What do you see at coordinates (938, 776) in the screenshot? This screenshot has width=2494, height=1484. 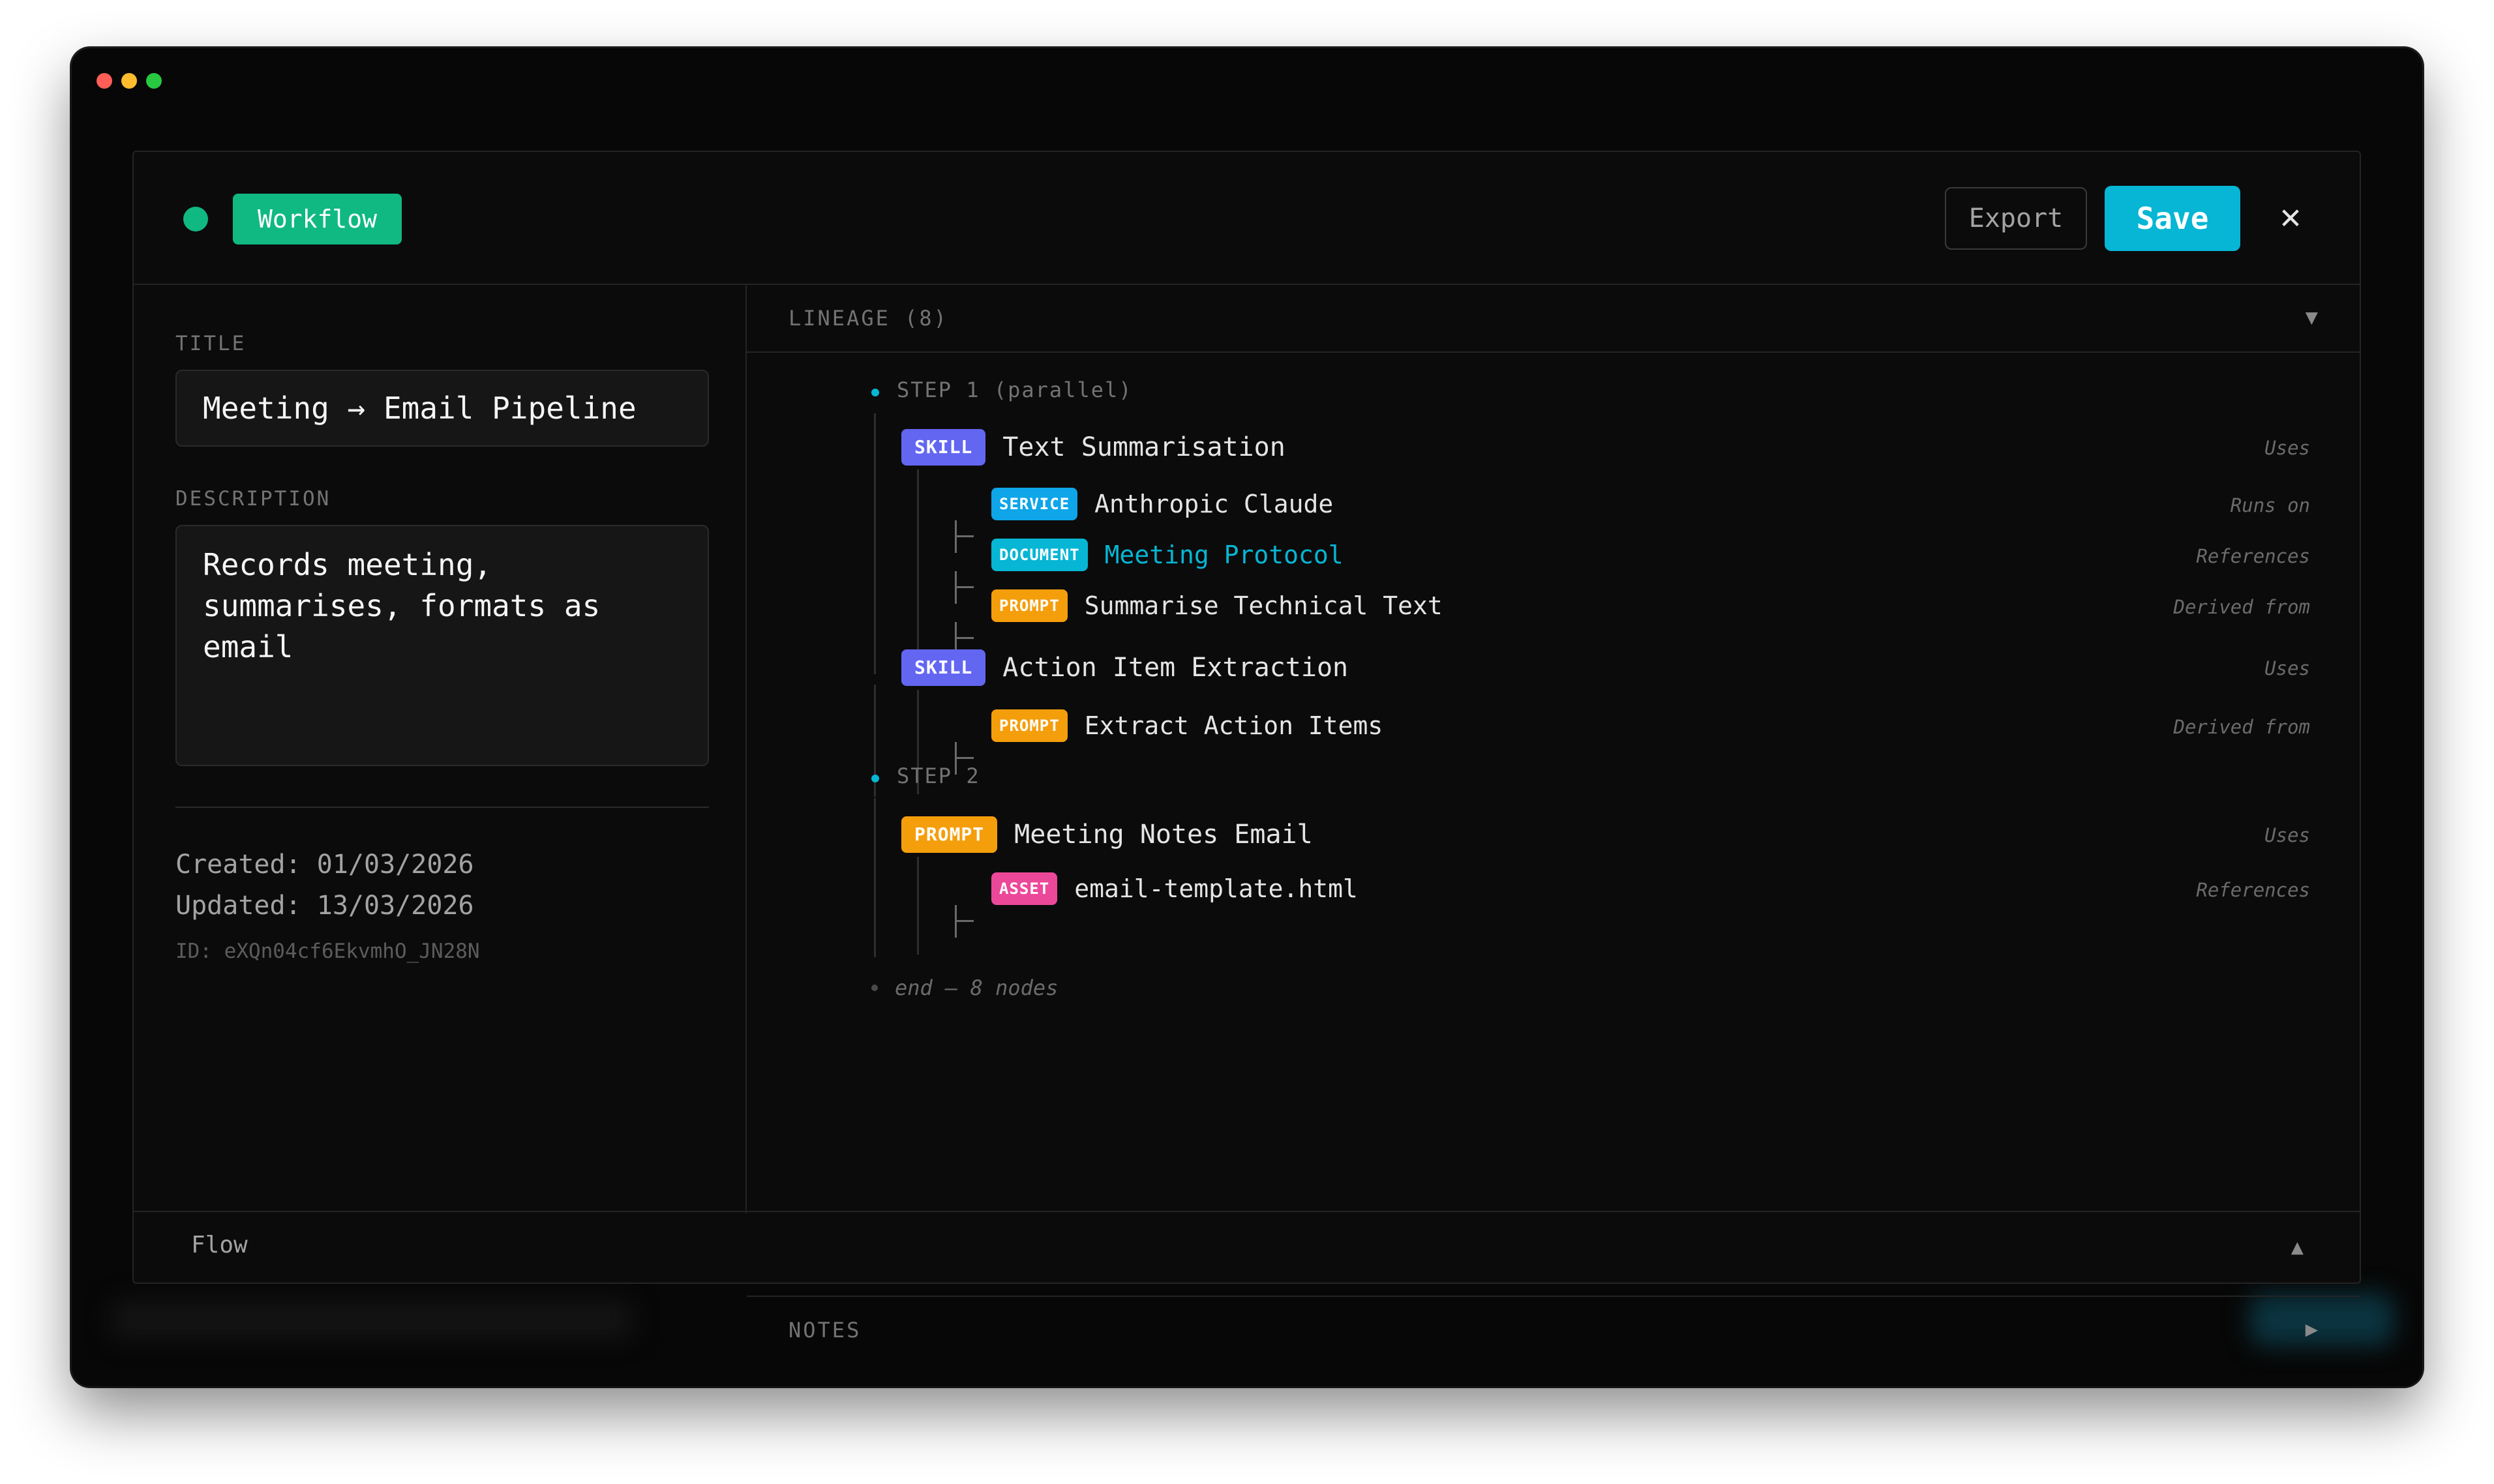 I see `step-label: STEP 2` at bounding box center [938, 776].